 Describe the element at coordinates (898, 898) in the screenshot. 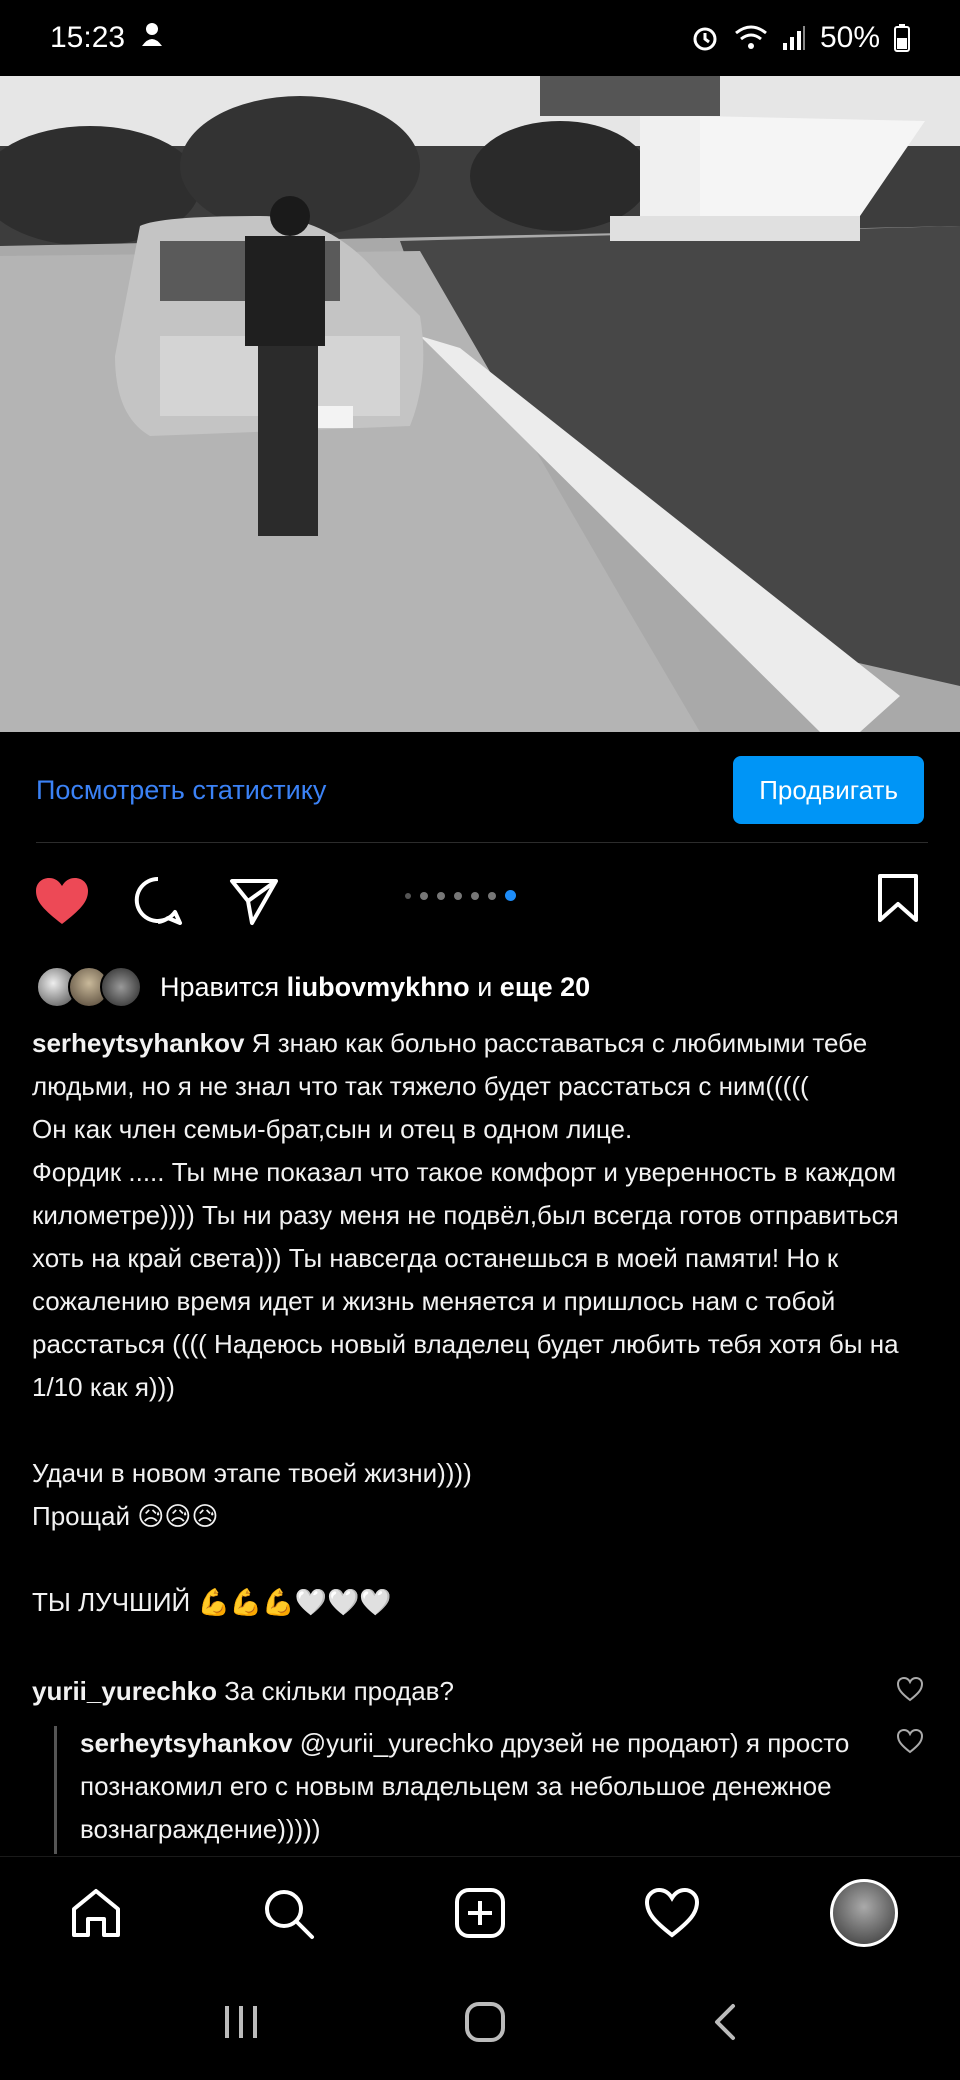

I see `bookmark-icon` at that location.